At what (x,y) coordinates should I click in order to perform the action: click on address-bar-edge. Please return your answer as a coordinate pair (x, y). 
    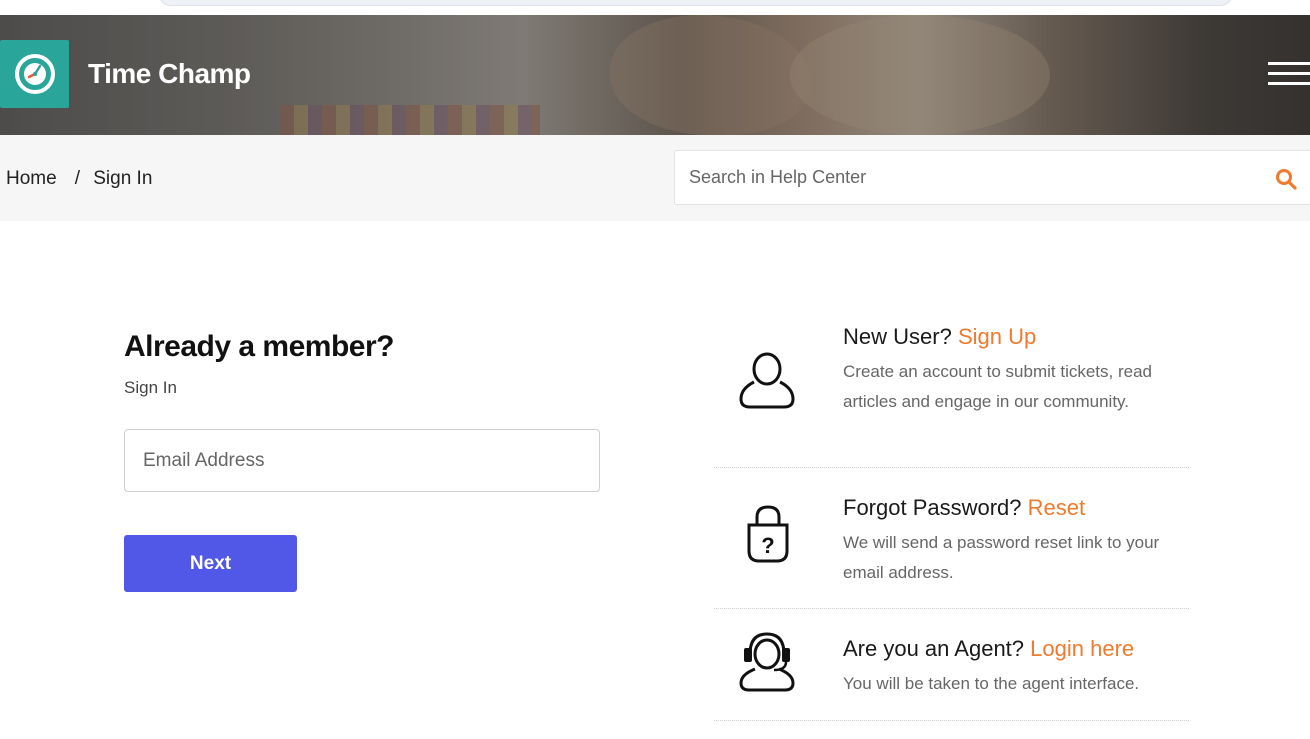
    Looking at the image, I should click on (695, 3).